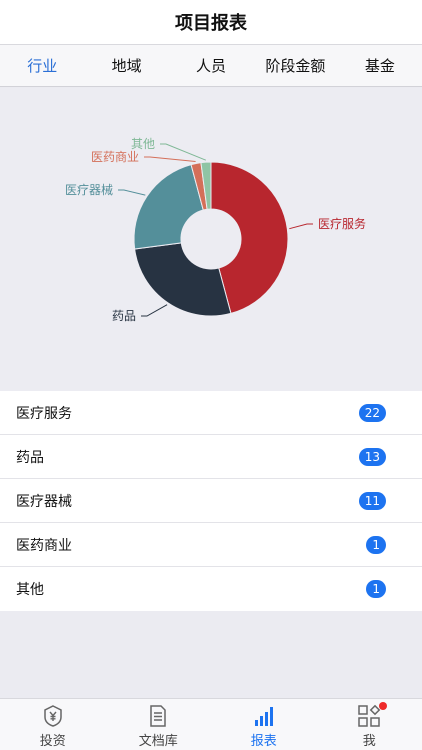 This screenshot has height=750, width=422. I want to click on tabbar-invest: 投资, so click(53, 724).